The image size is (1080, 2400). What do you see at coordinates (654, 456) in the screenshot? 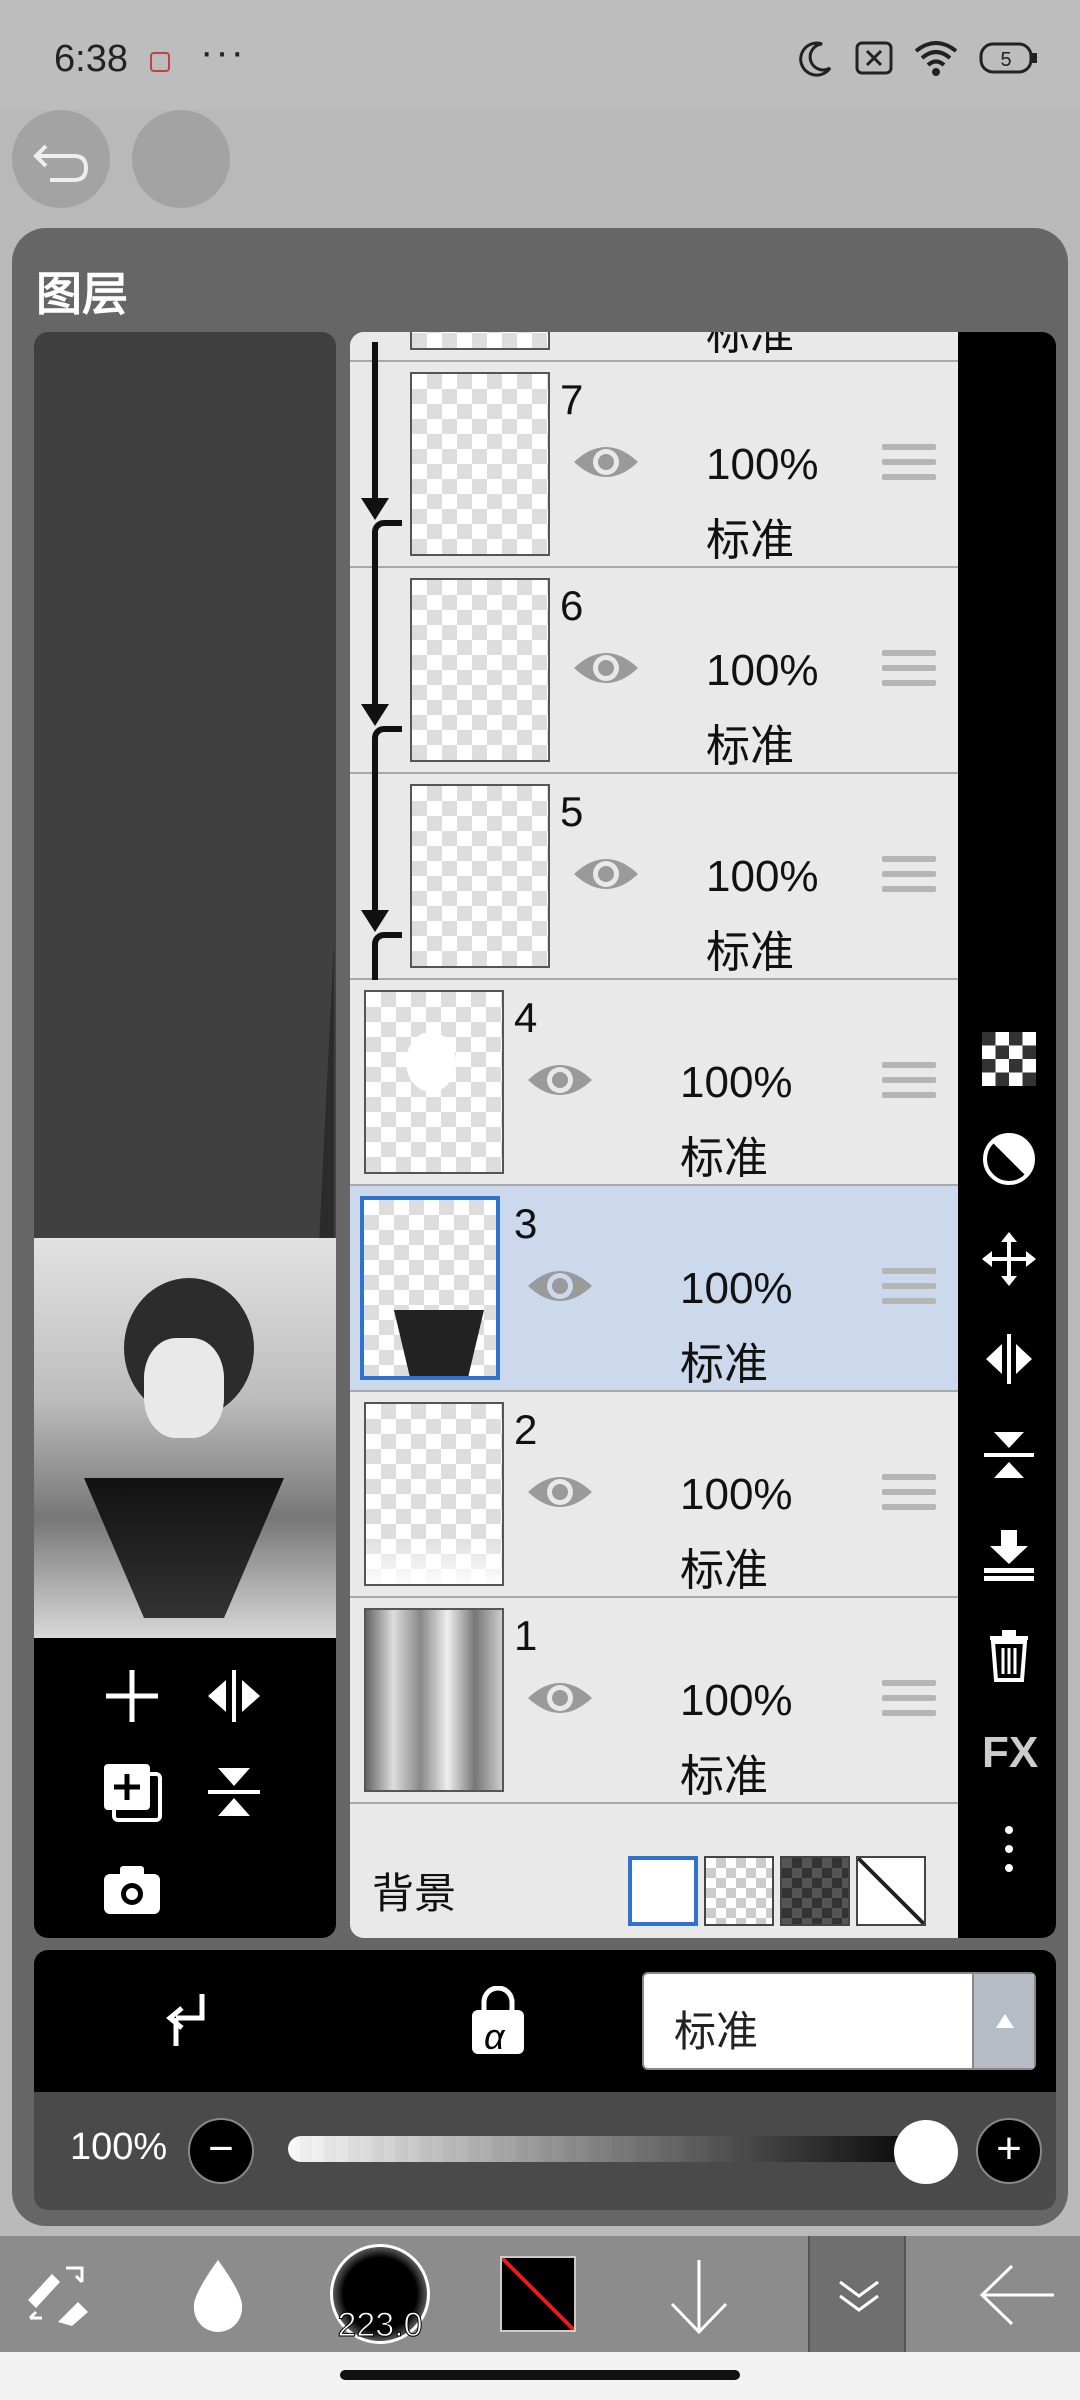
I see `layer-row-7: 7 100% 标准` at bounding box center [654, 456].